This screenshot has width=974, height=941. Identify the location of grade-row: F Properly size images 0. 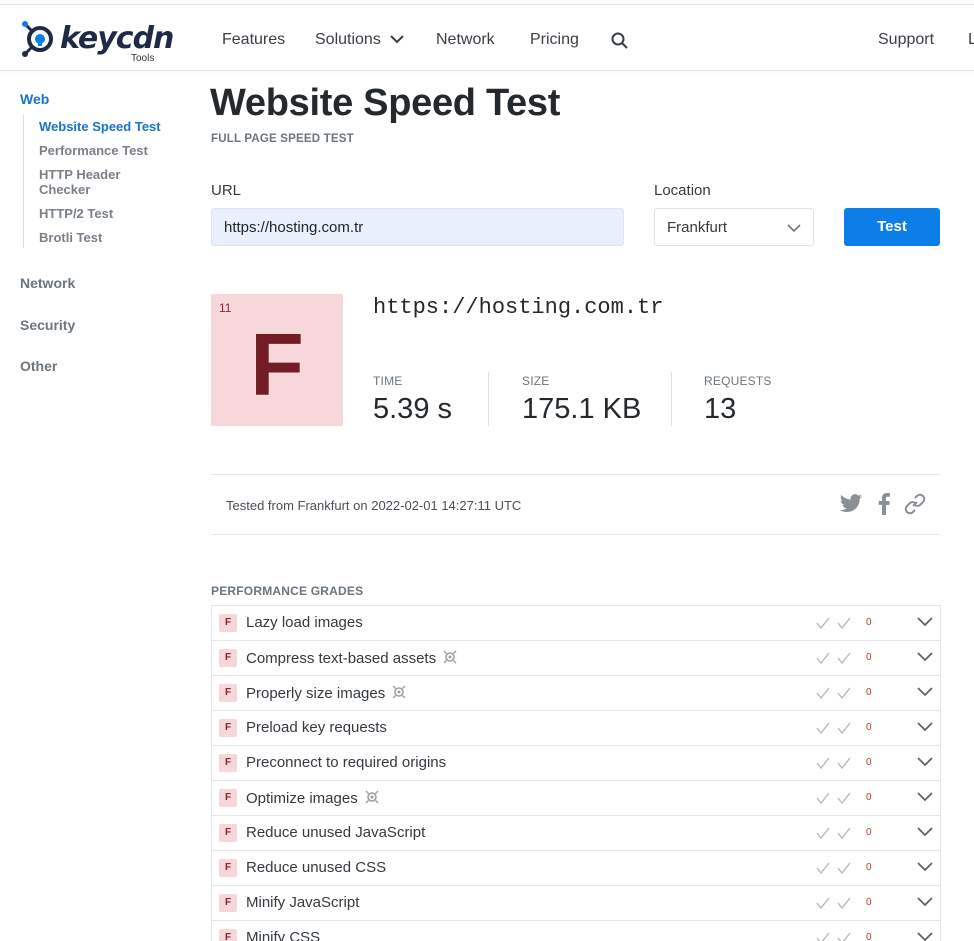
(576, 693).